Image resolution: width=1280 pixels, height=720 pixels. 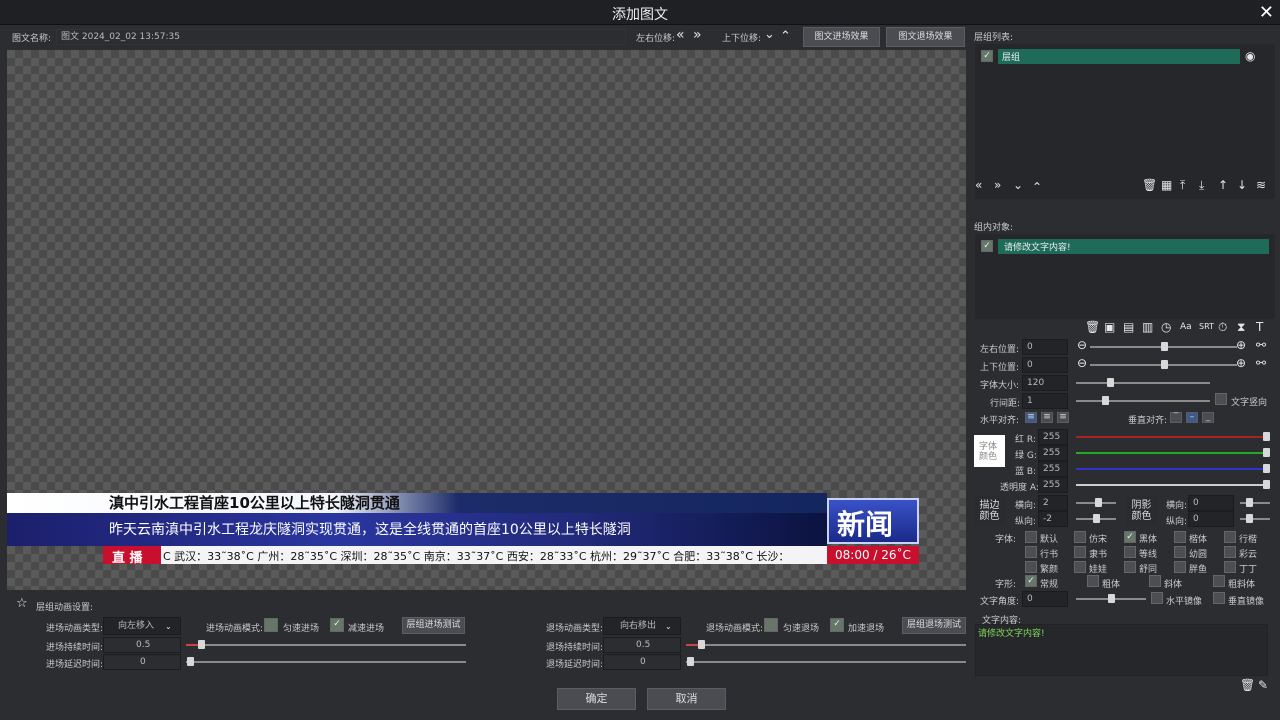 What do you see at coordinates (826, 662) in the screenshot?
I see `out-delay-track` at bounding box center [826, 662].